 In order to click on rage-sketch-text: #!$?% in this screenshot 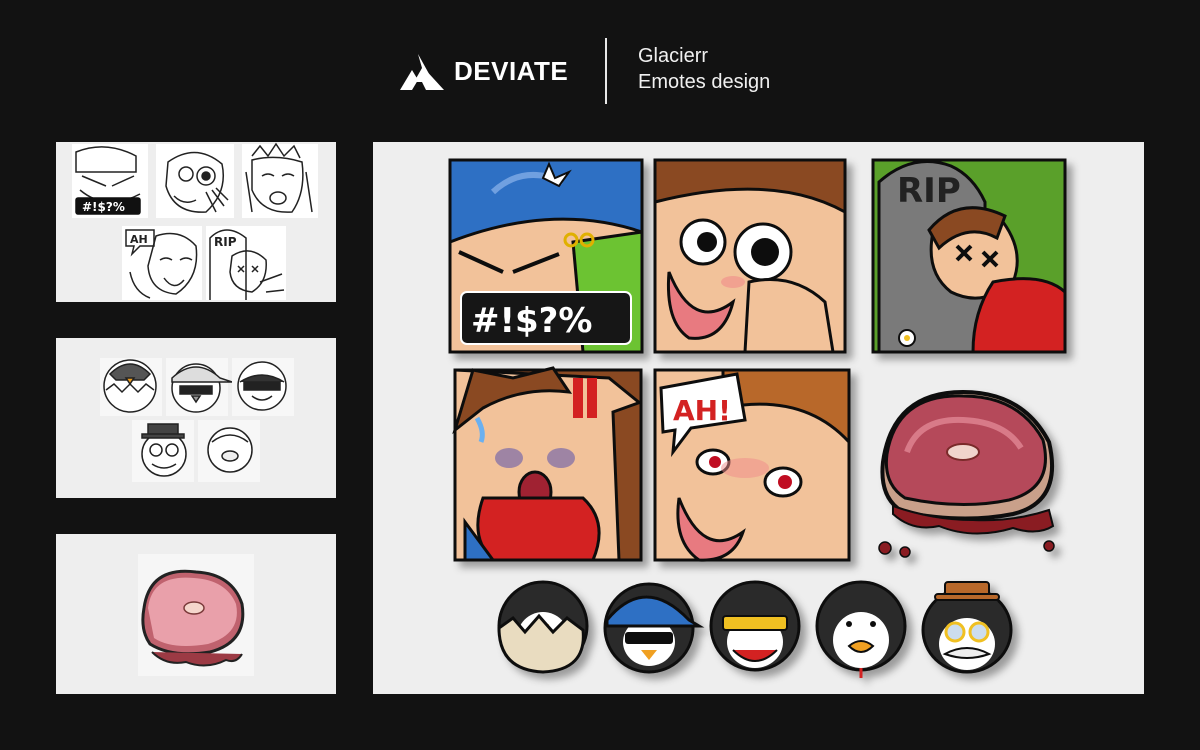, I will do `click(103, 207)`.